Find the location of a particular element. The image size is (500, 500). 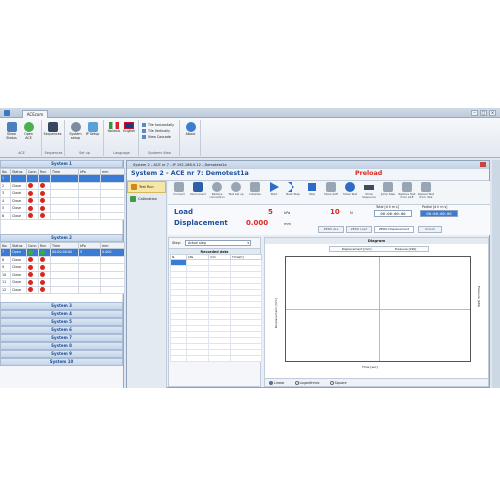

table-row: 9 Close is located at coordinates (62, 267).